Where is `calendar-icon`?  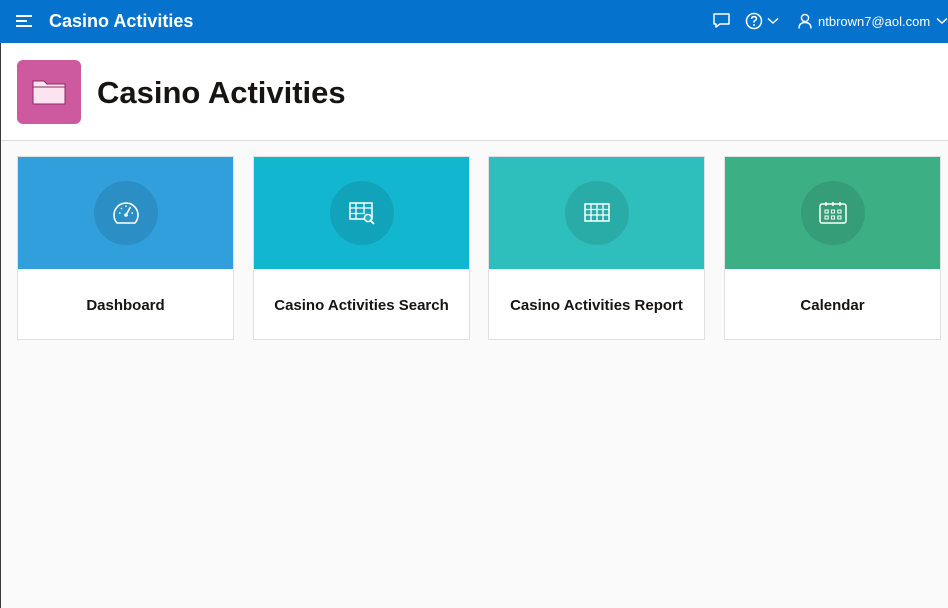 calendar-icon is located at coordinates (832, 213).